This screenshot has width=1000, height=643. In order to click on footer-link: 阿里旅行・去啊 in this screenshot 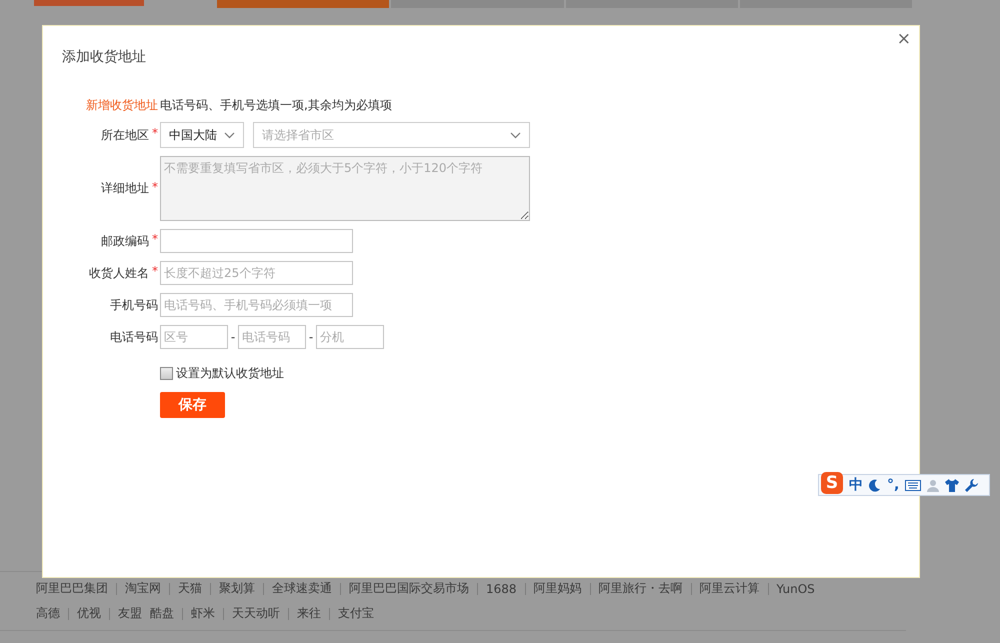, I will do `click(640, 588)`.